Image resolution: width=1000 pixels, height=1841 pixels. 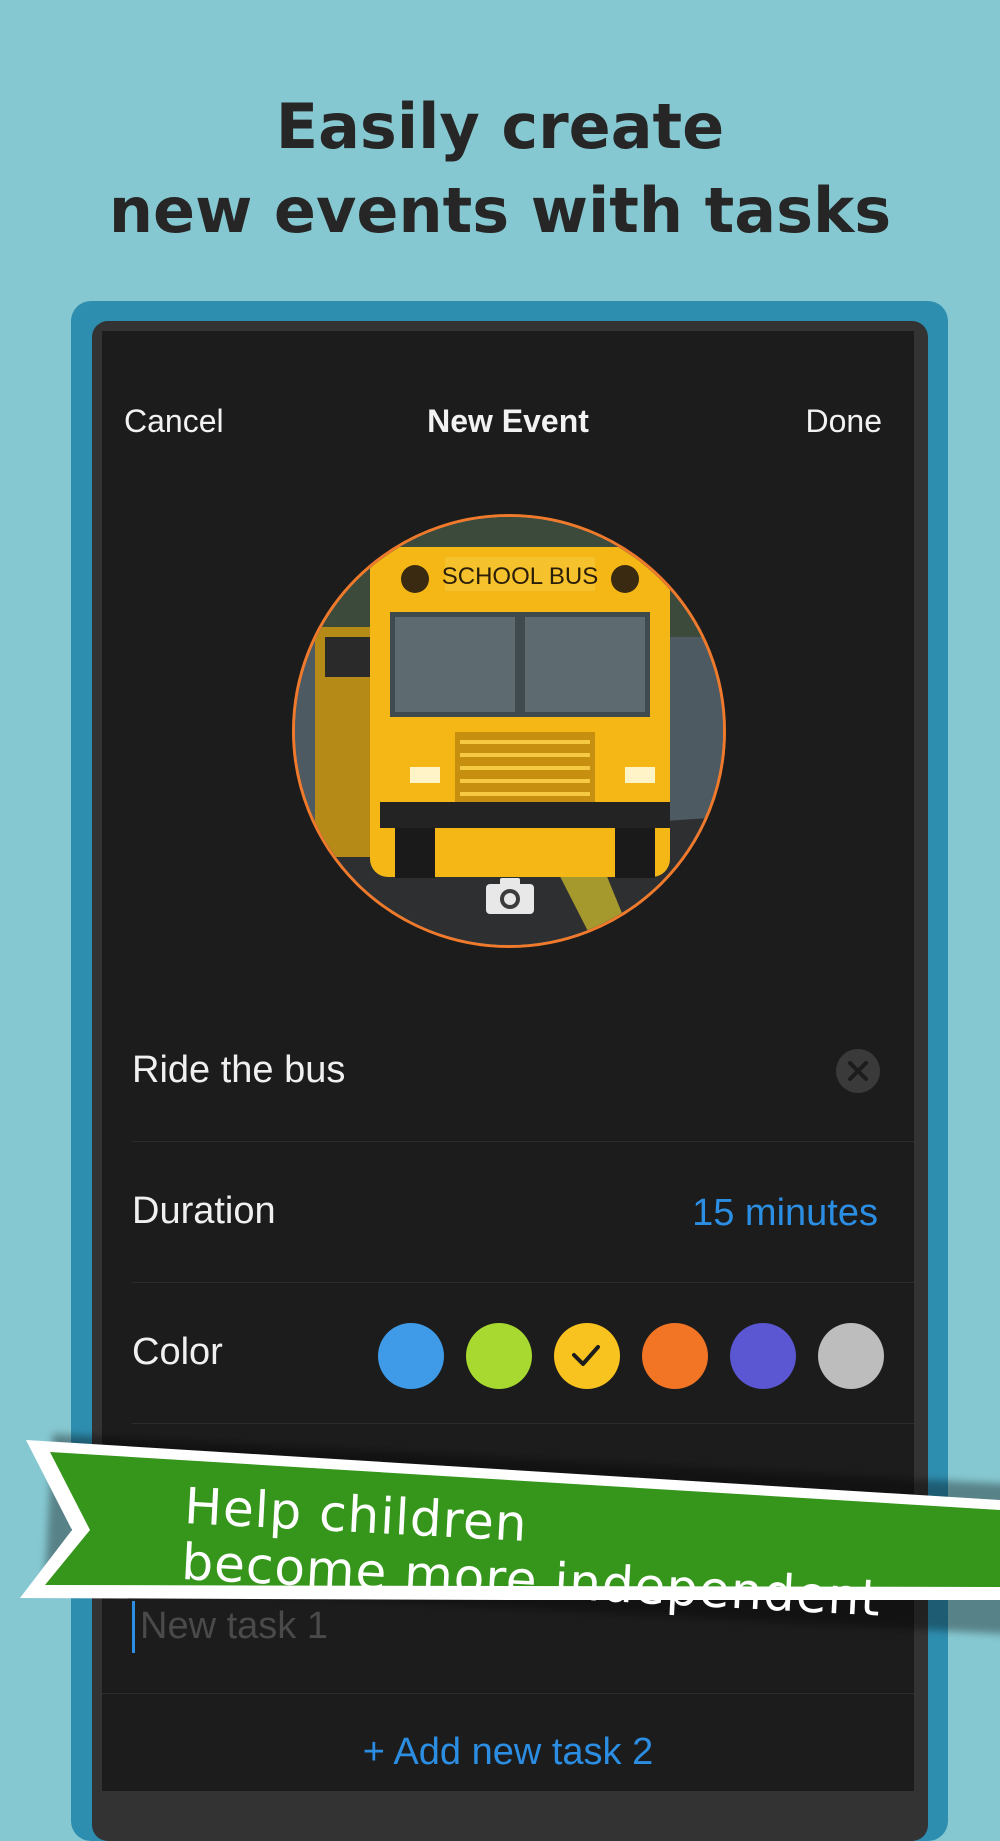 I want to click on add-task-label: Add new task 2, so click(x=523, y=1752).